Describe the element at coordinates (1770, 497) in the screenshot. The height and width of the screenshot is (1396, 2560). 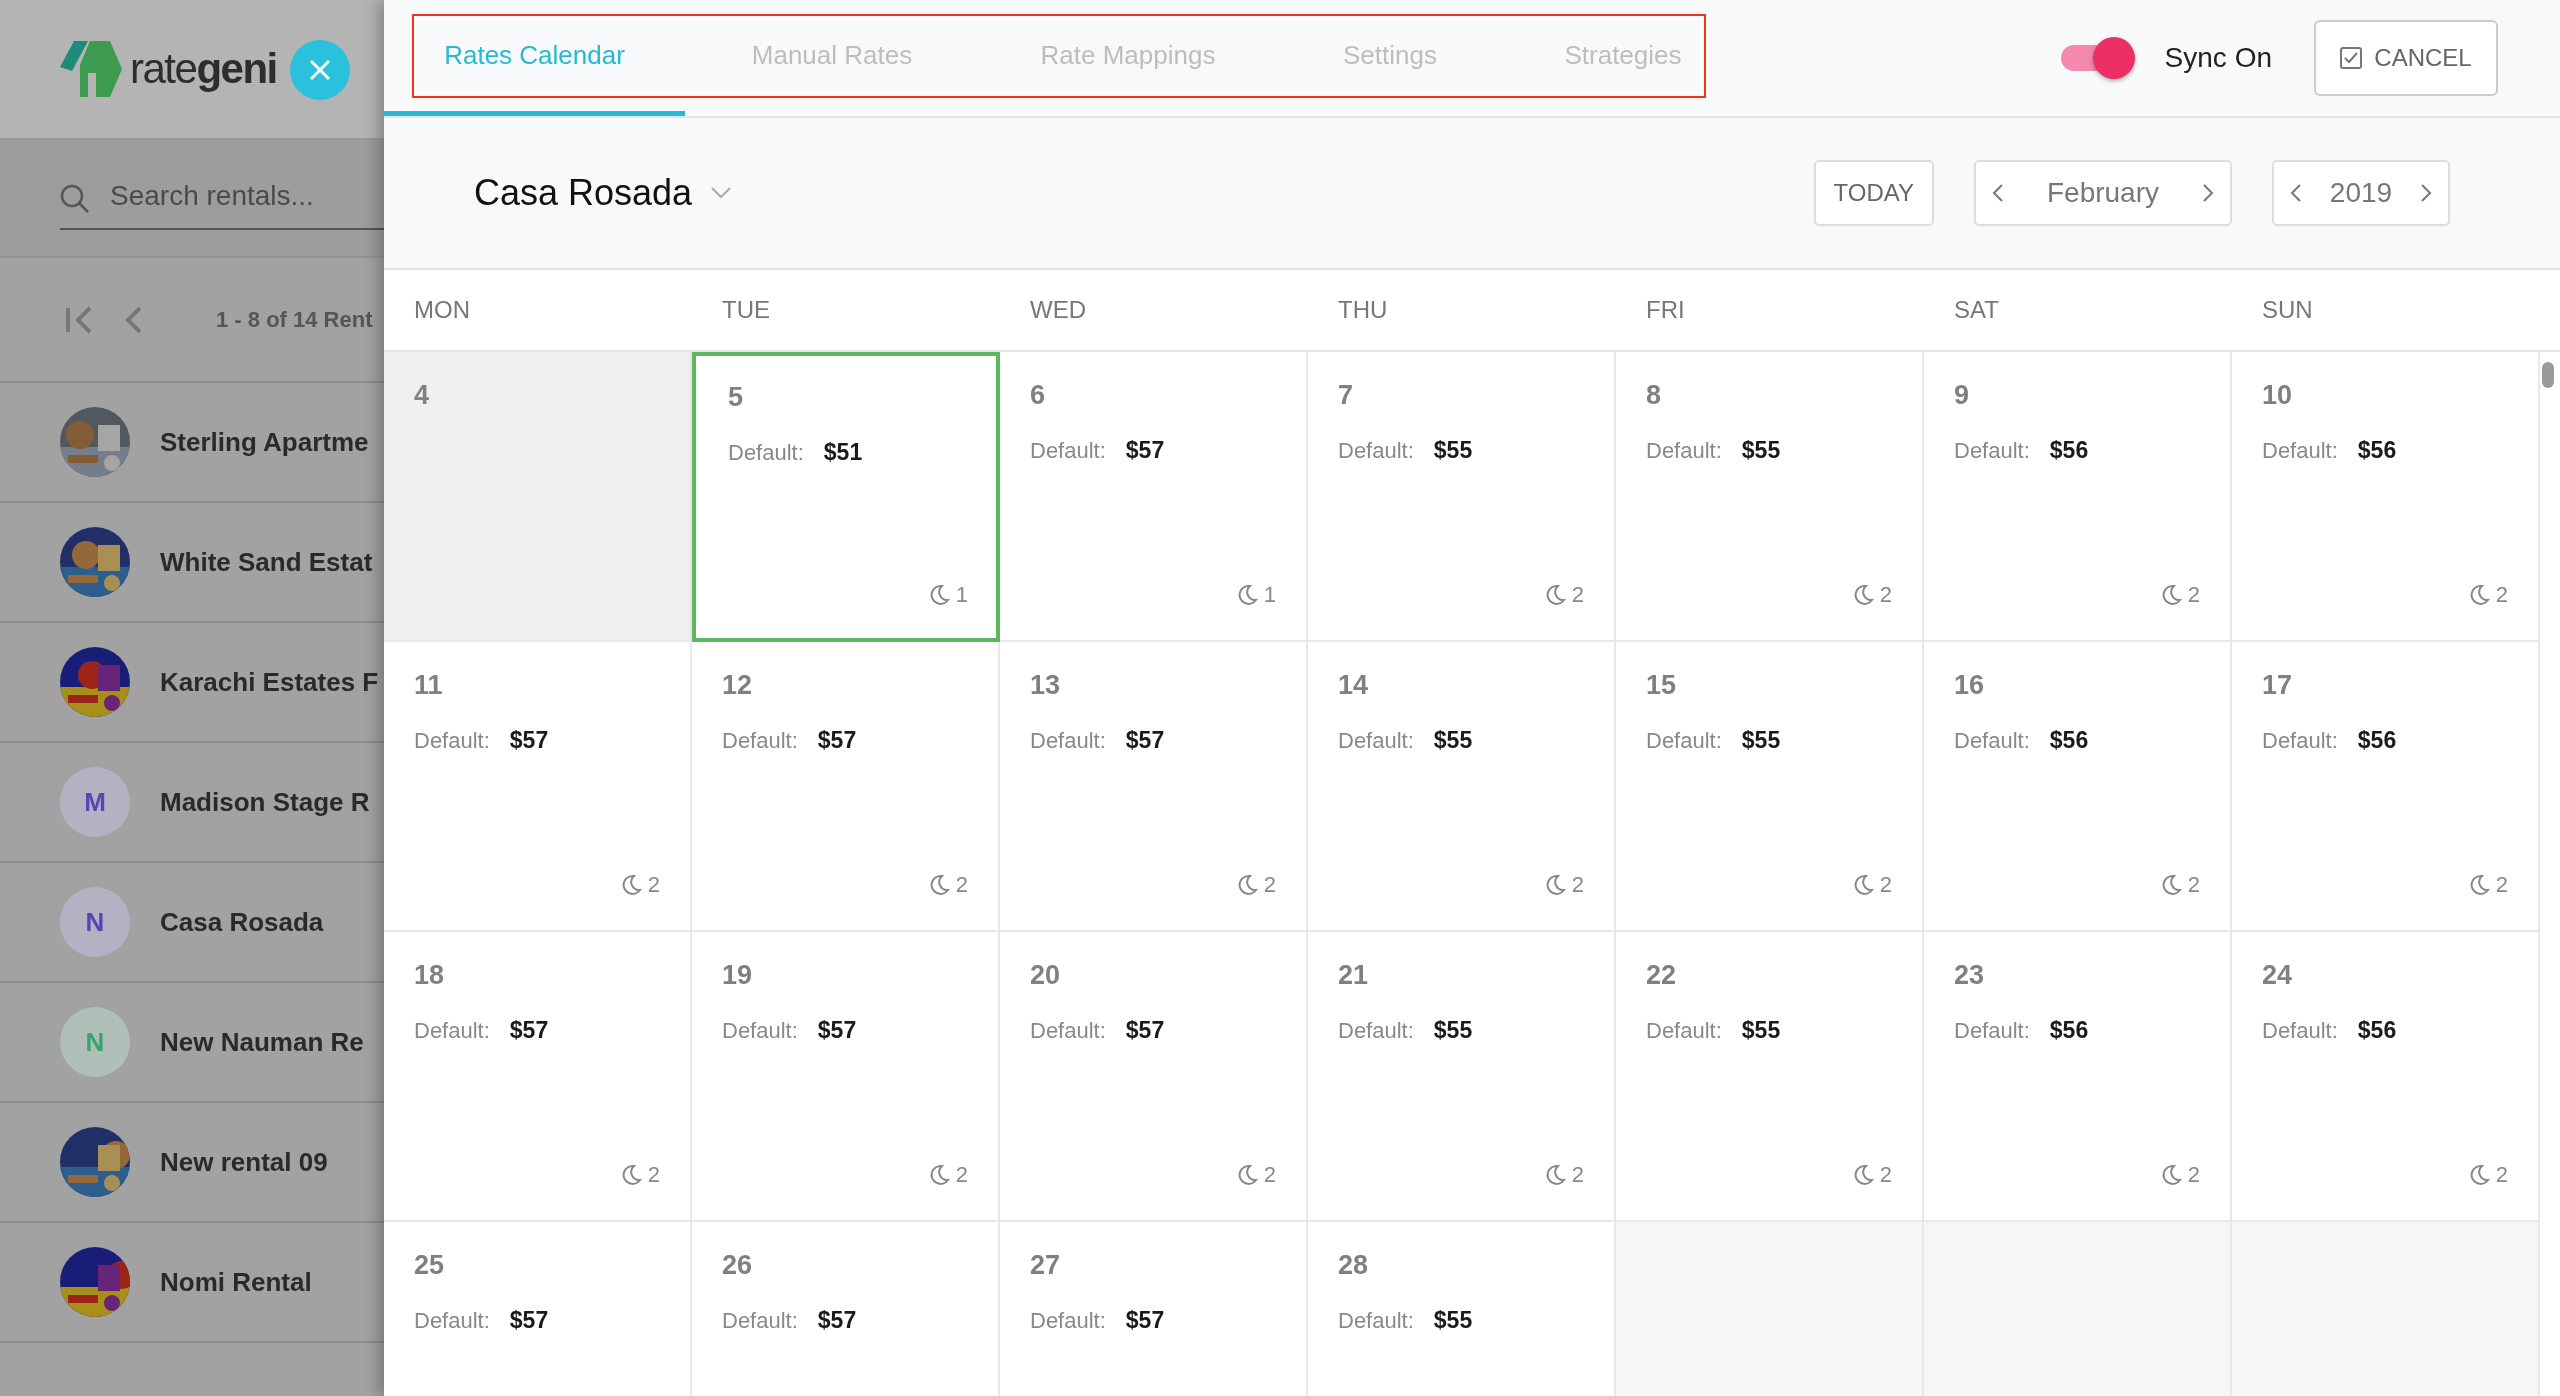
I see `day-cell: 8 Default: $55 2` at that location.